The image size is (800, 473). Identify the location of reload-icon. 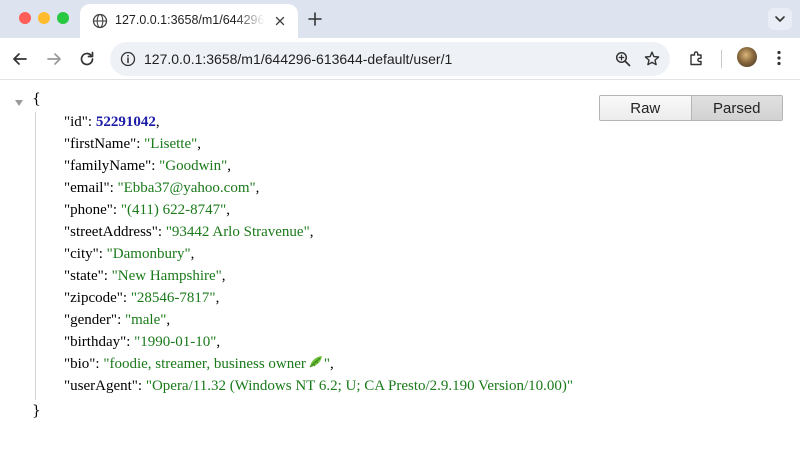
(87, 59).